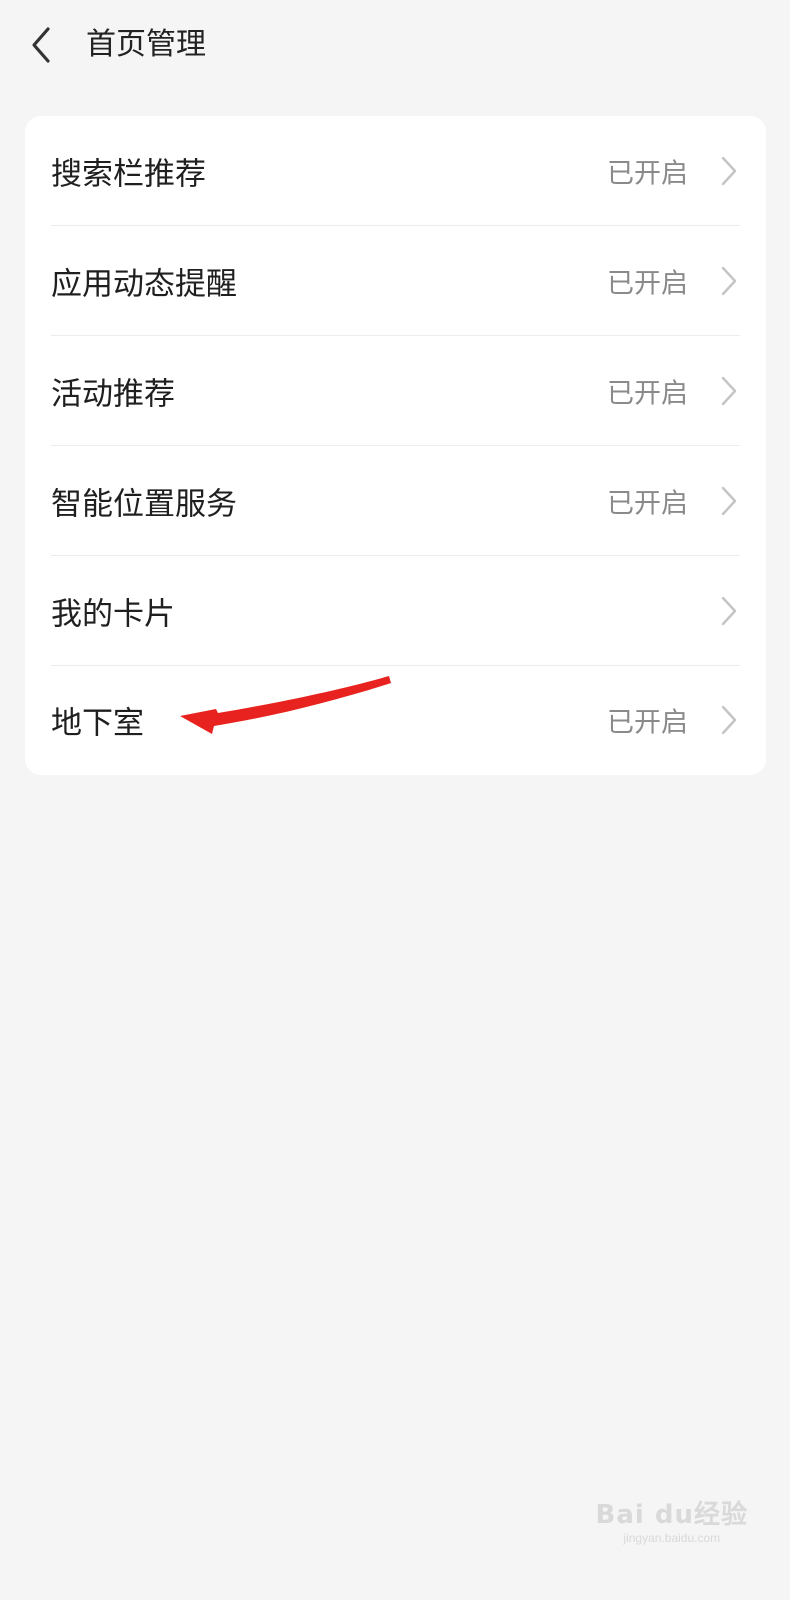 The image size is (790, 1600). What do you see at coordinates (97, 723) in the screenshot?
I see `settings-item-label: 地下室` at bounding box center [97, 723].